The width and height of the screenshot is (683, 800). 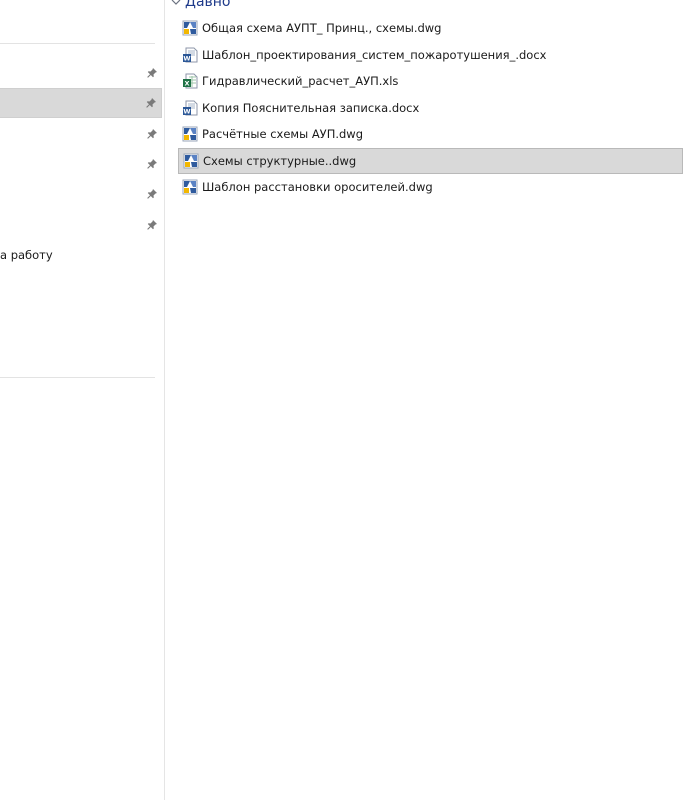 I want to click on group-header-long-ago: Давно, so click(x=201, y=5).